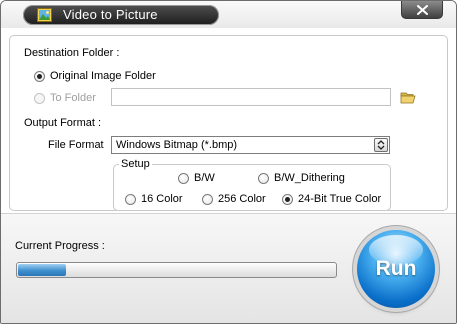 This screenshot has width=457, height=324. What do you see at coordinates (183, 178) in the screenshot?
I see `bw-radio` at bounding box center [183, 178].